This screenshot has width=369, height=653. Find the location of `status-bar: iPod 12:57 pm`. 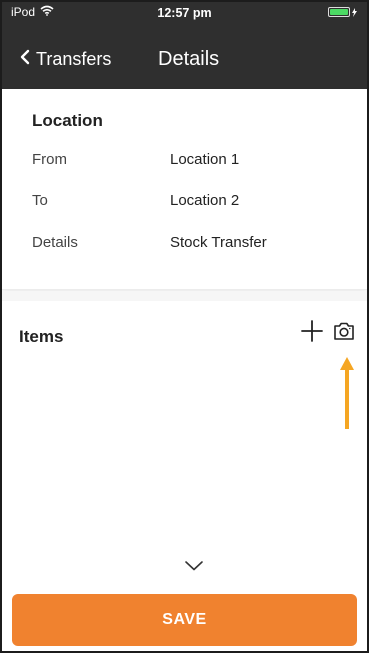

status-bar: iPod 12:57 pm is located at coordinates (184, 13).